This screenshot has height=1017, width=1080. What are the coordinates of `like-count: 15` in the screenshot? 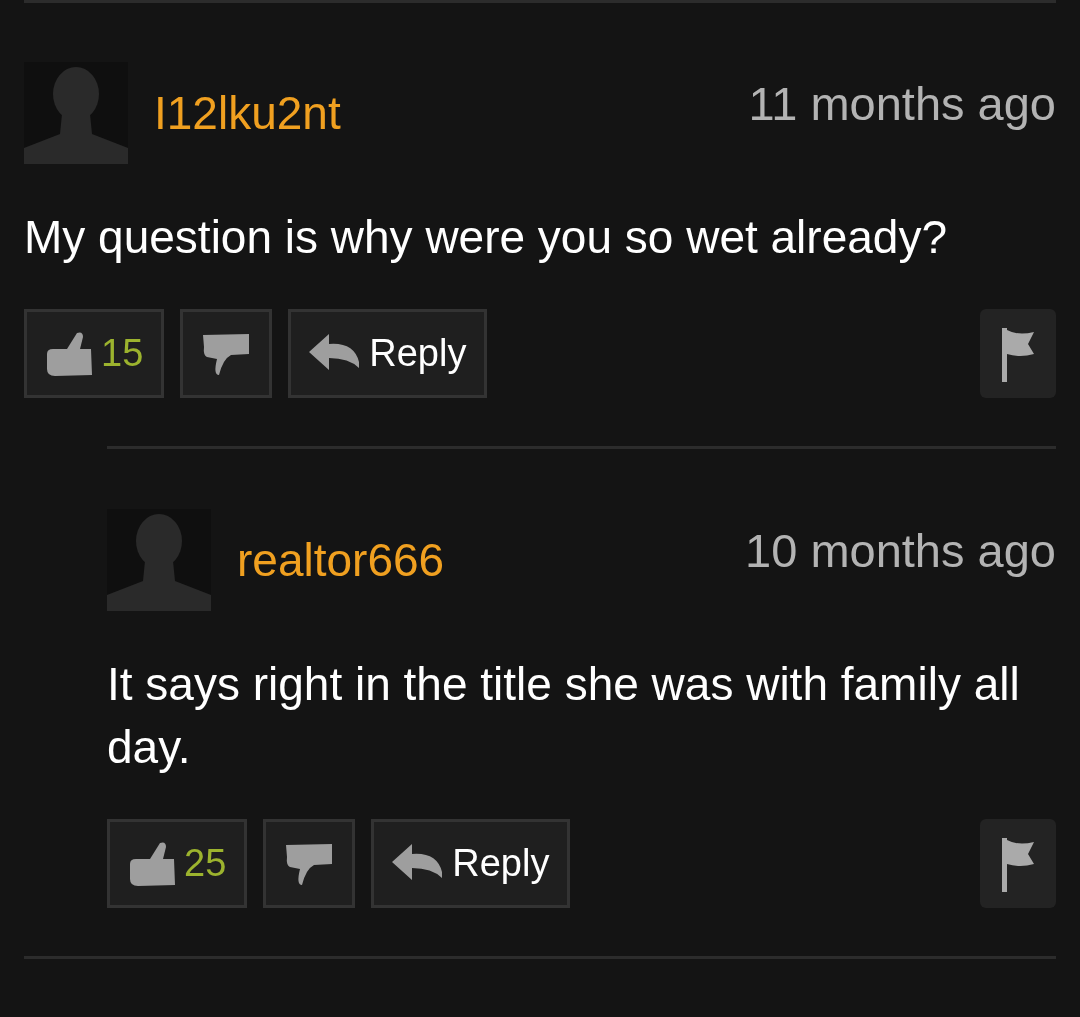 It's located at (122, 353).